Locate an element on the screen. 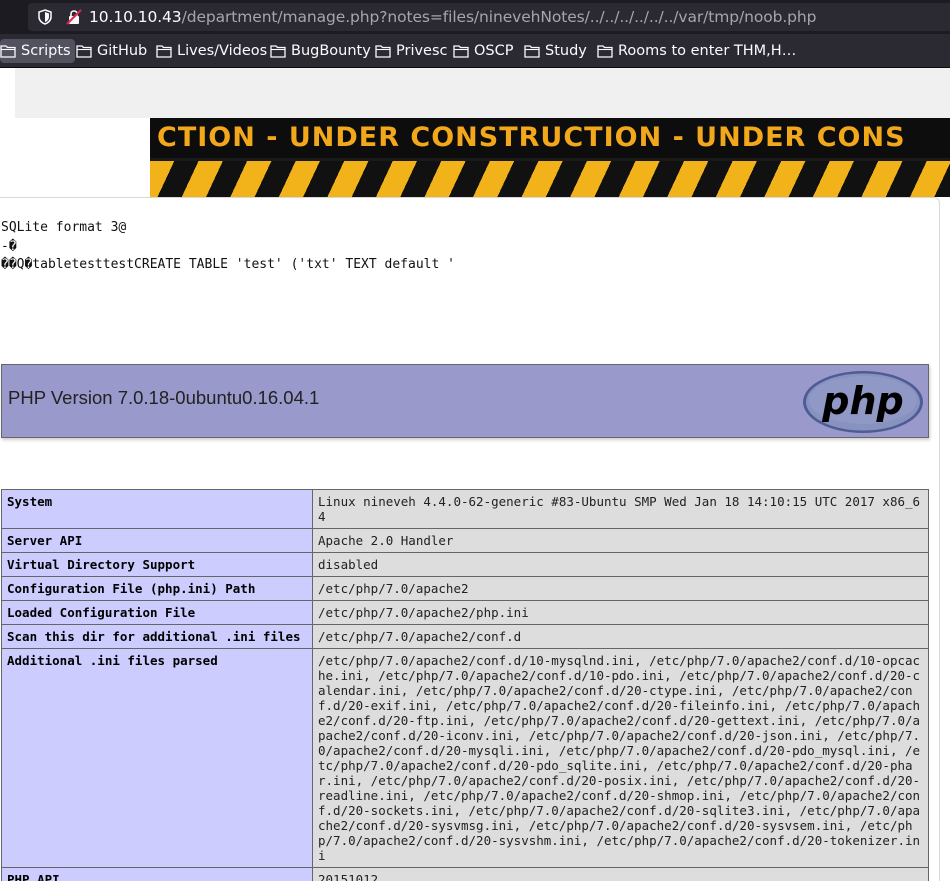 This screenshot has width=950, height=881. url-host: 10.10.10.43 is located at coordinates (135, 17).